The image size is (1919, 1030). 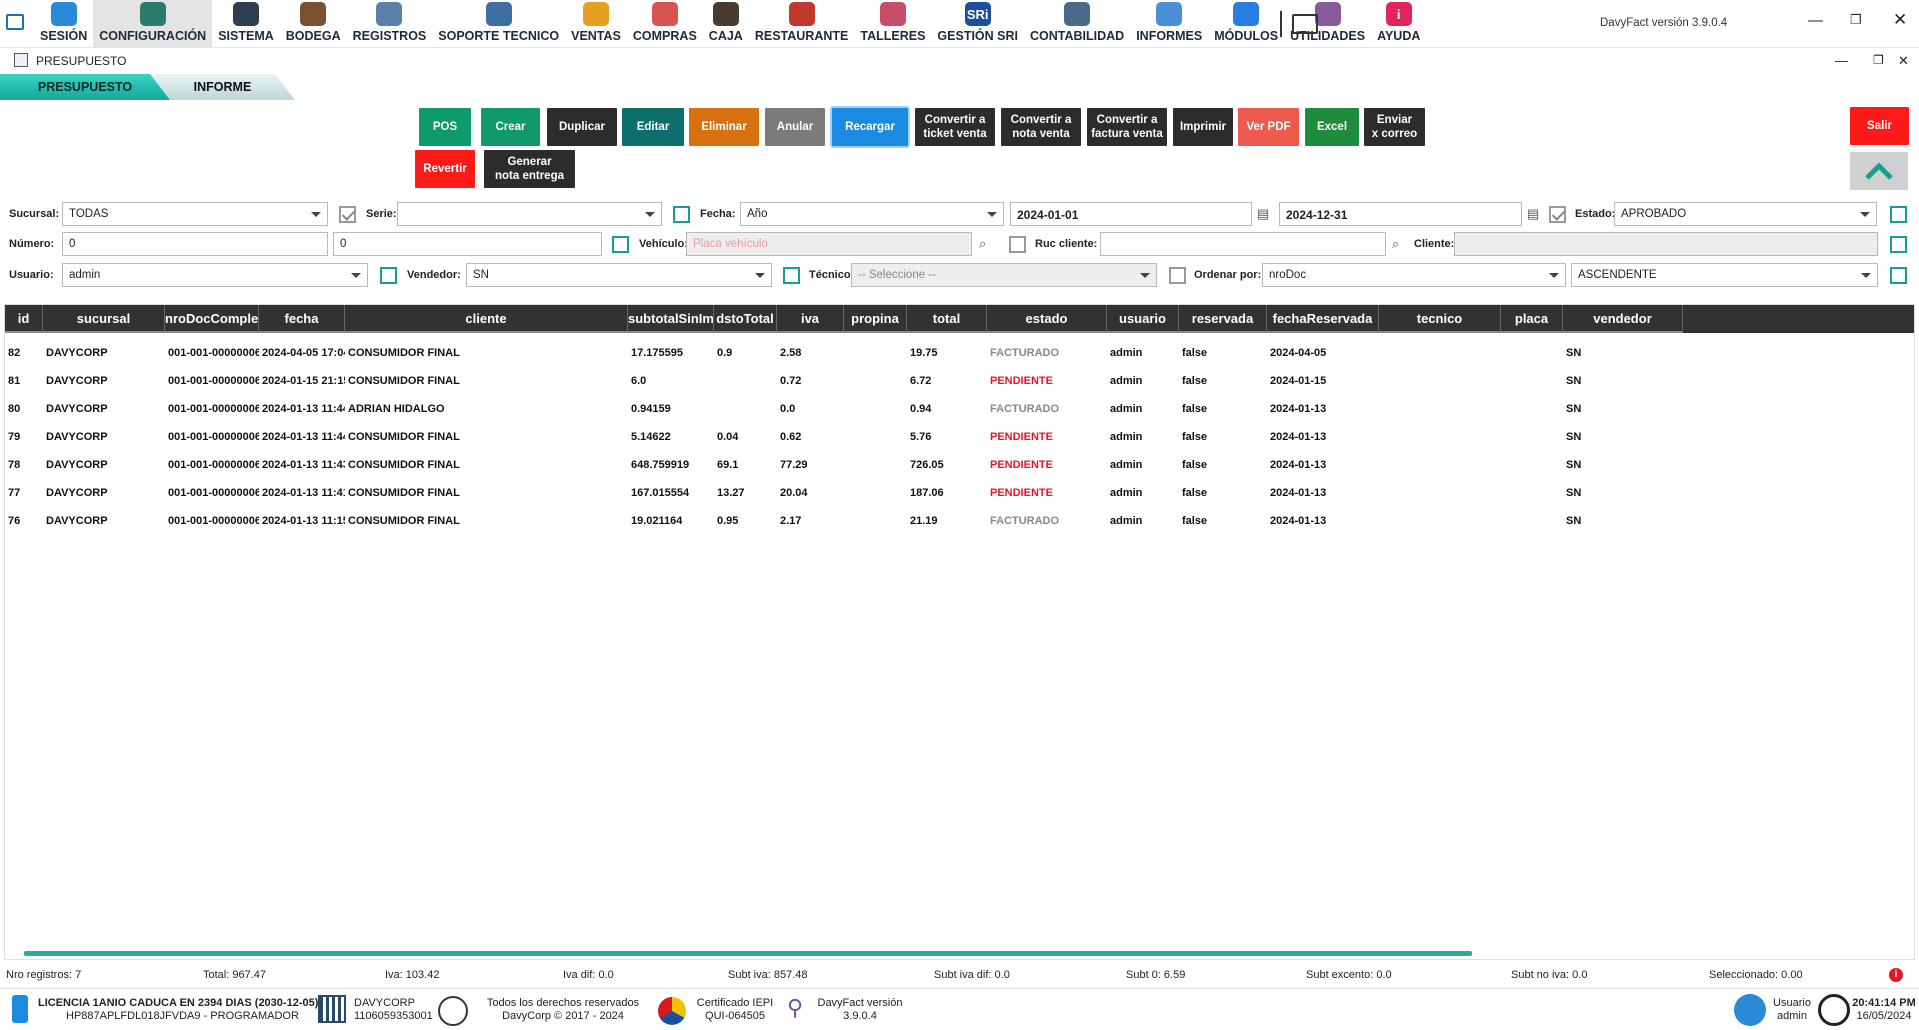 I want to click on column-header-fecha: fecha, so click(x=302, y=319).